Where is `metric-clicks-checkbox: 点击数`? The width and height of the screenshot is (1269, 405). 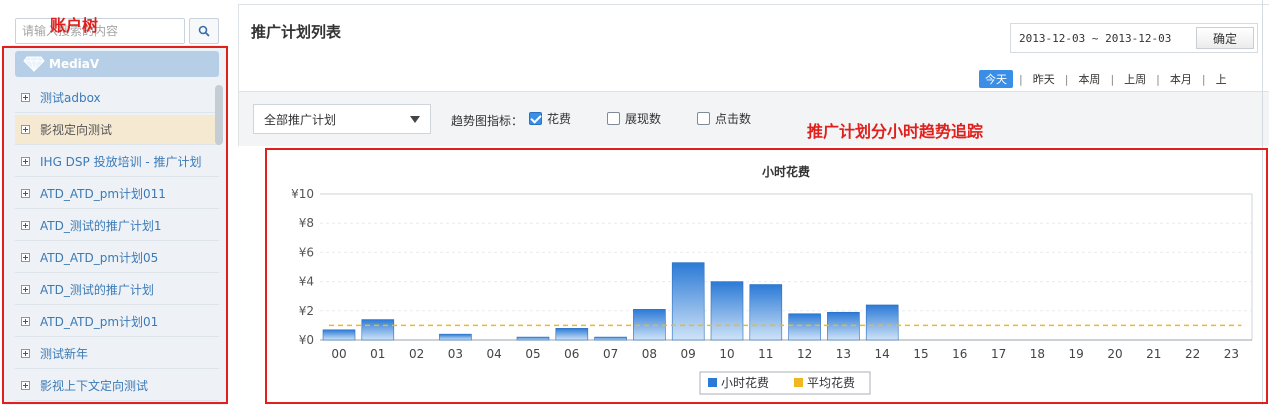 metric-clicks-checkbox: 点击数 is located at coordinates (724, 118).